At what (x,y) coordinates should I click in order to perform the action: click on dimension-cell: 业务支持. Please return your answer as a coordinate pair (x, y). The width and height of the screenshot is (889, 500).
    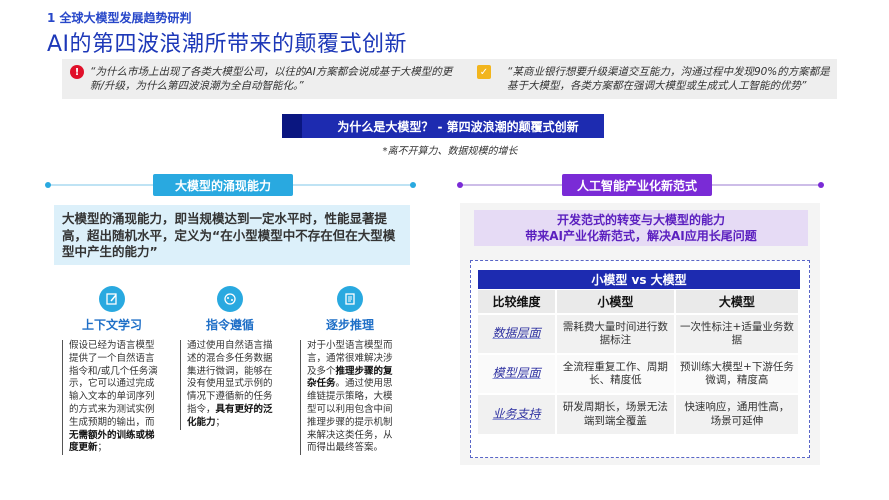
    Looking at the image, I should click on (517, 413).